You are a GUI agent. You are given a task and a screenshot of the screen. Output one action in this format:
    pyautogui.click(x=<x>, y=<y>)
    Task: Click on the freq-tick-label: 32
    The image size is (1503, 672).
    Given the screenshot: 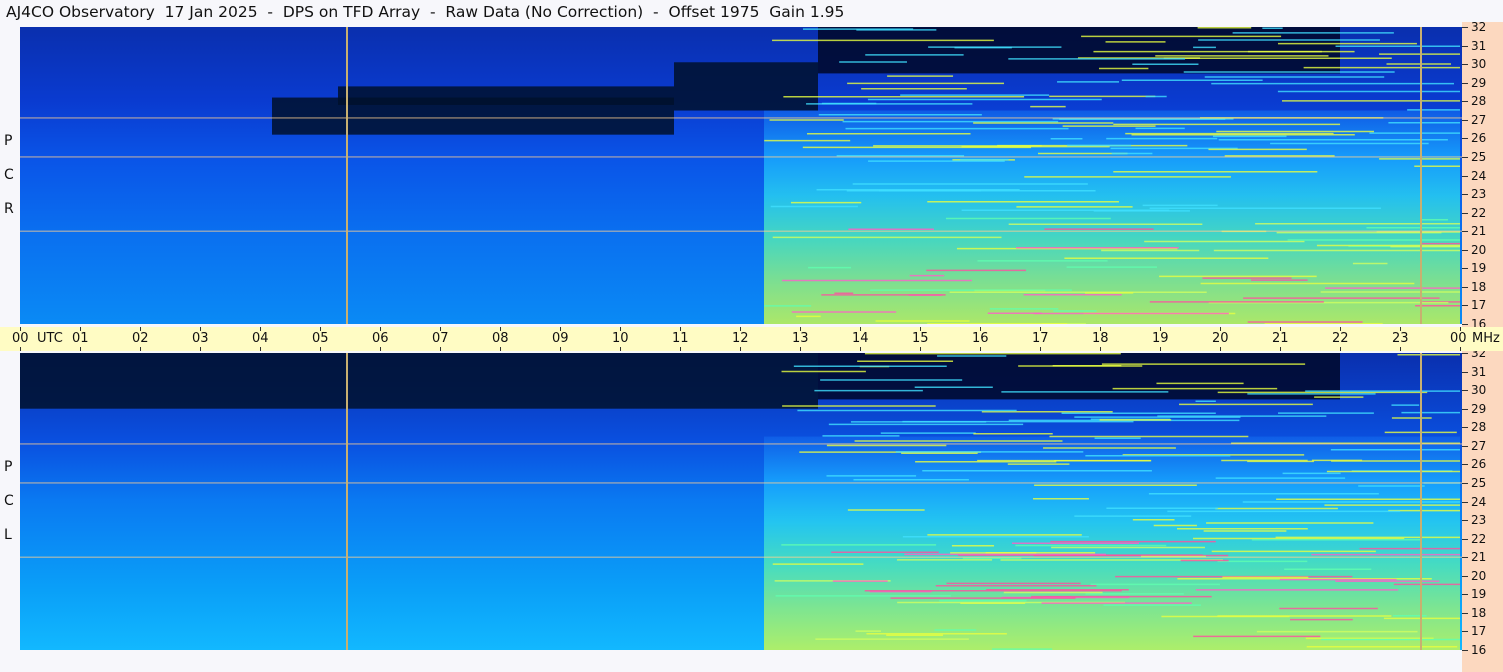 What is the action you would take?
    pyautogui.click(x=1479, y=27)
    